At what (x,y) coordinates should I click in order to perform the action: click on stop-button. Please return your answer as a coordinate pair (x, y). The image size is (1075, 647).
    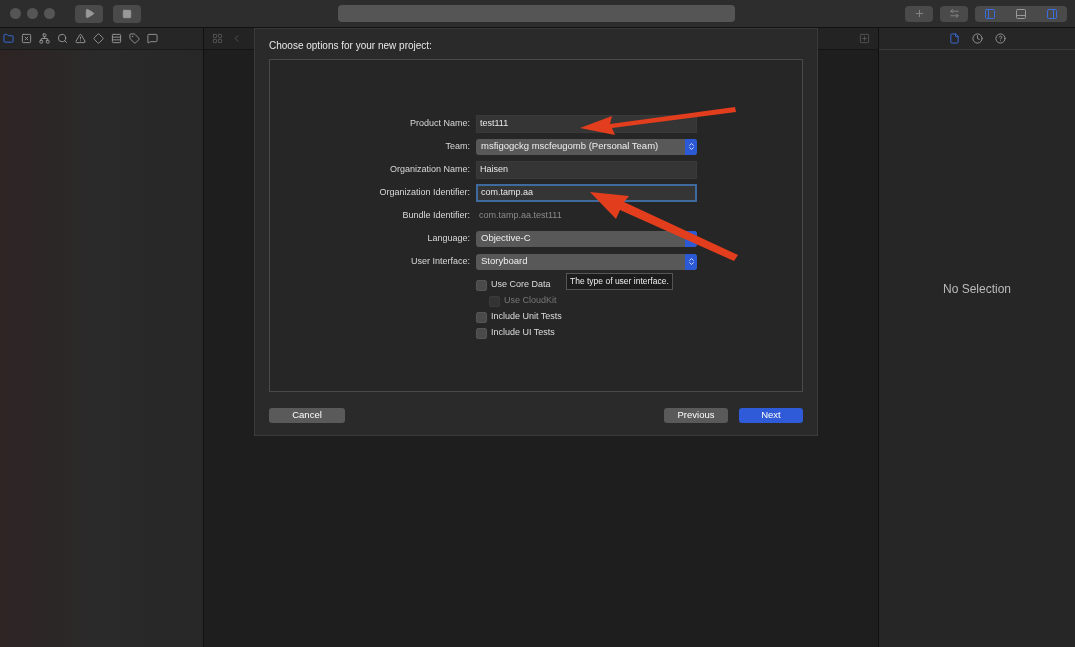
    Looking at the image, I should click on (127, 13).